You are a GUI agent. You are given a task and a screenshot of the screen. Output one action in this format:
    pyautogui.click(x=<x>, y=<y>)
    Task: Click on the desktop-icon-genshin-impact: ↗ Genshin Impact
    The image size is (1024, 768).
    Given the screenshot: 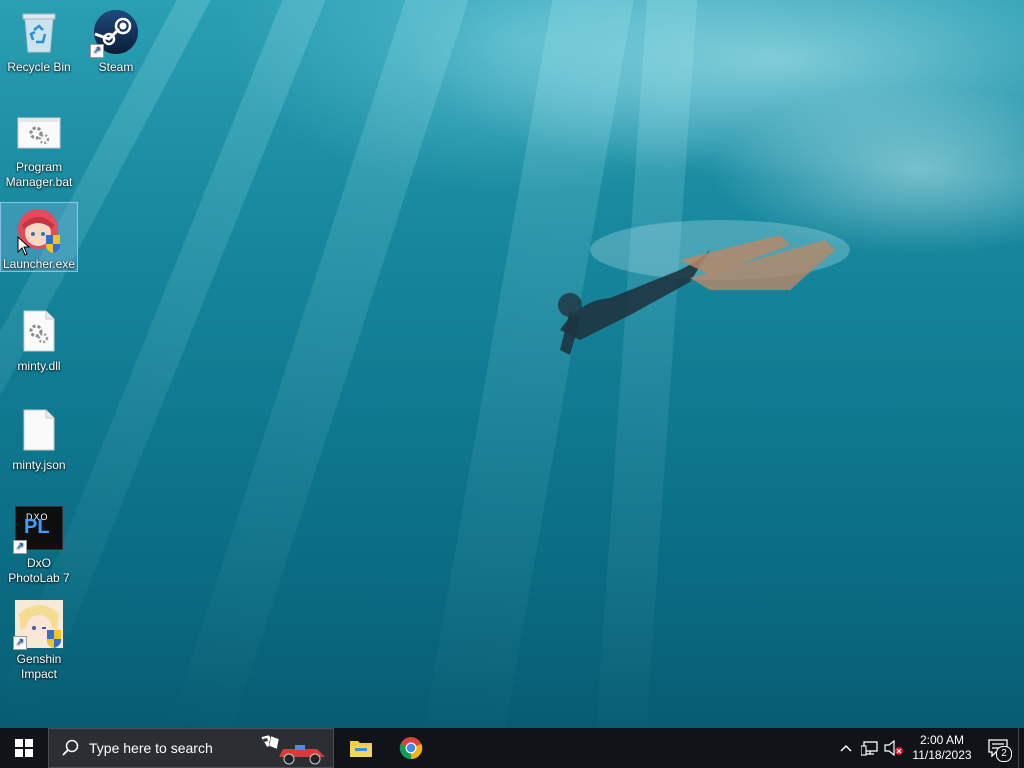 What is the action you would take?
    pyautogui.click(x=39, y=639)
    